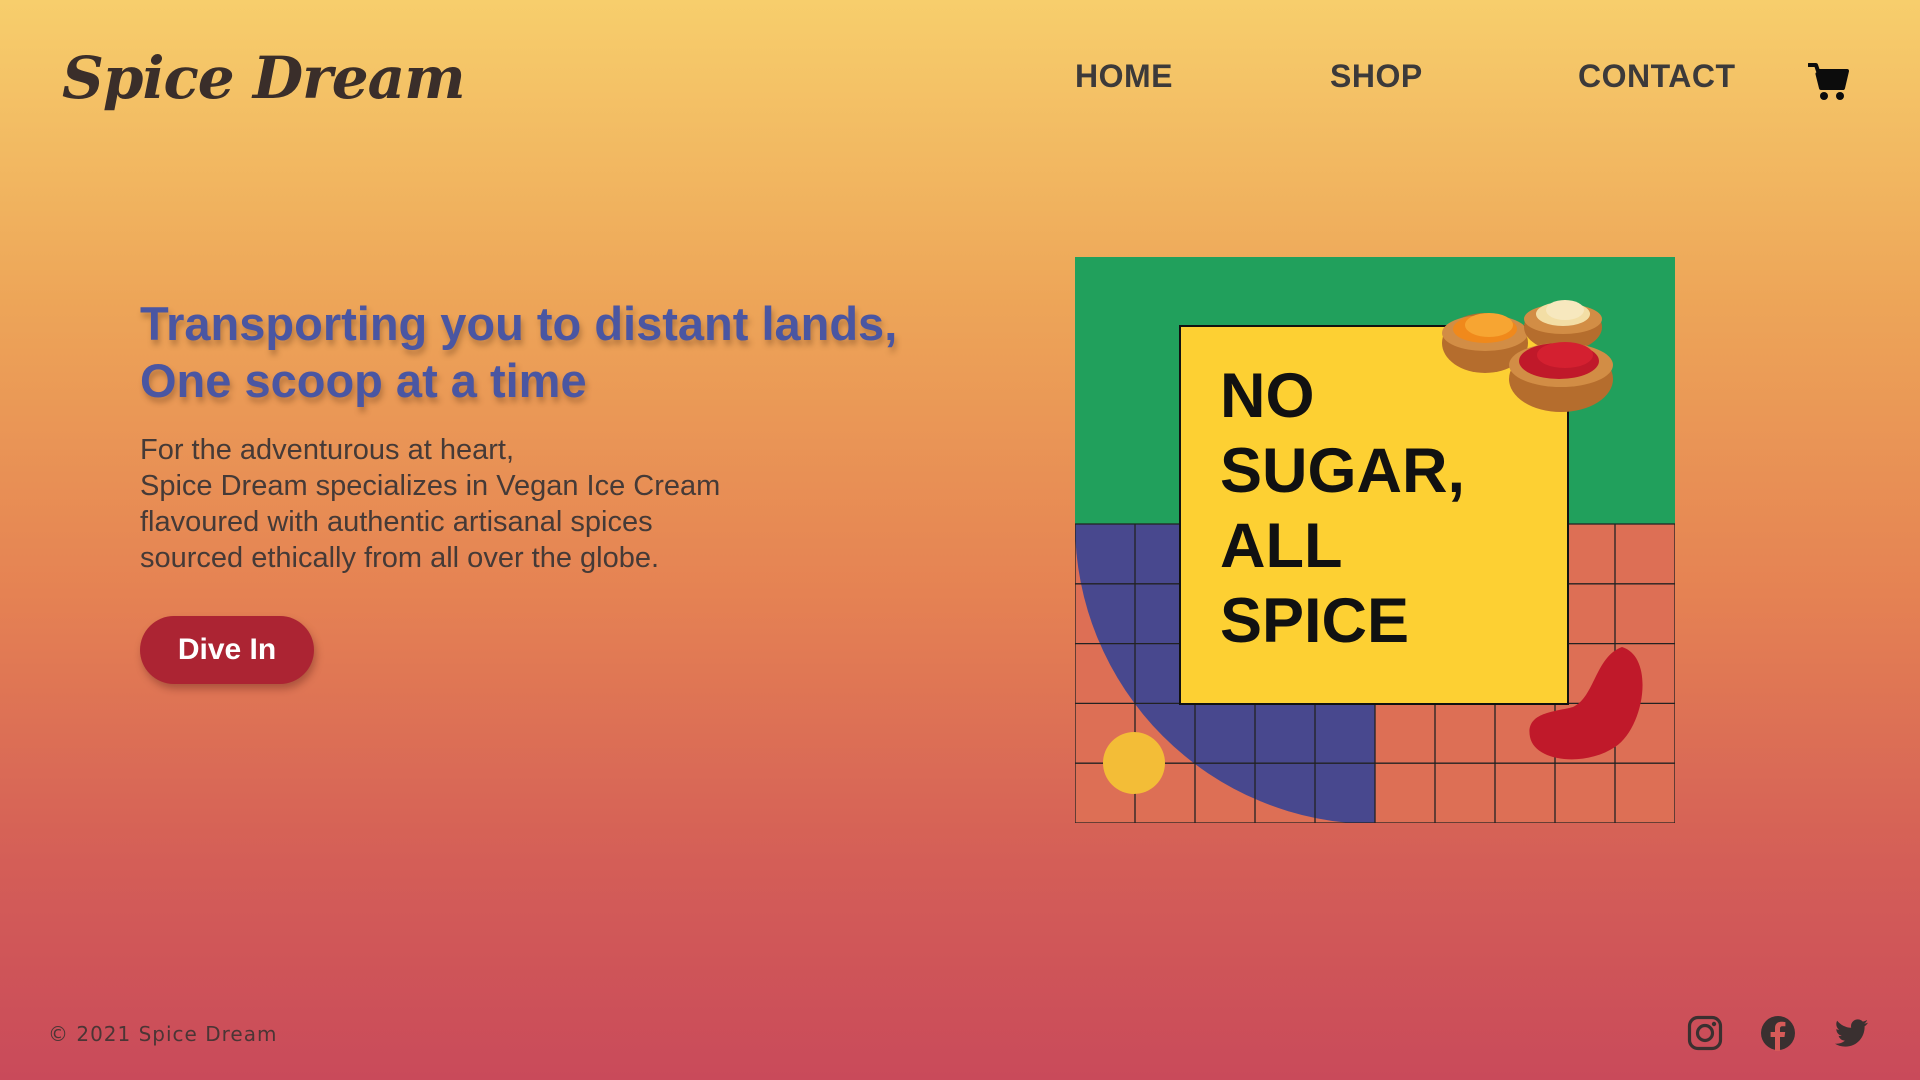  I want to click on slogan-line: SPICE, so click(1314, 621).